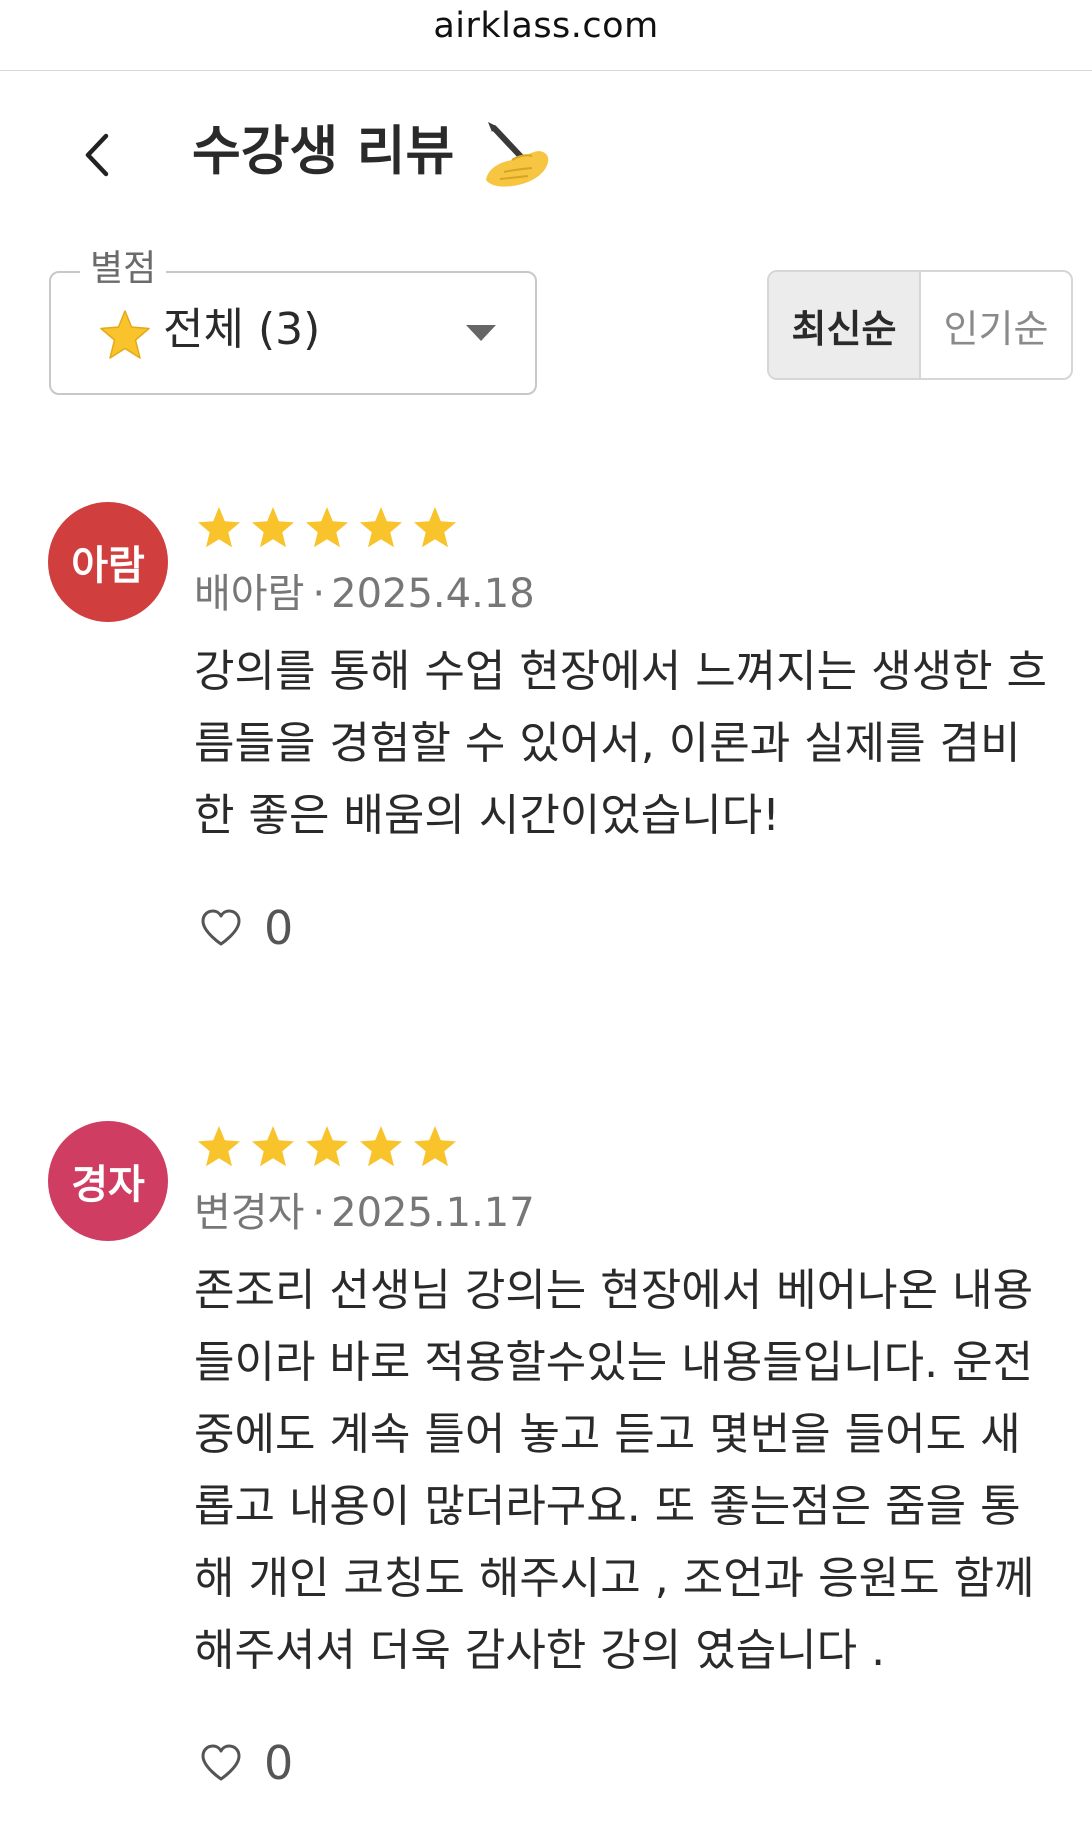 Image resolution: width=1092 pixels, height=1833 pixels. I want to click on review-meta: 변경자 · 2025.1.17, so click(364, 1213).